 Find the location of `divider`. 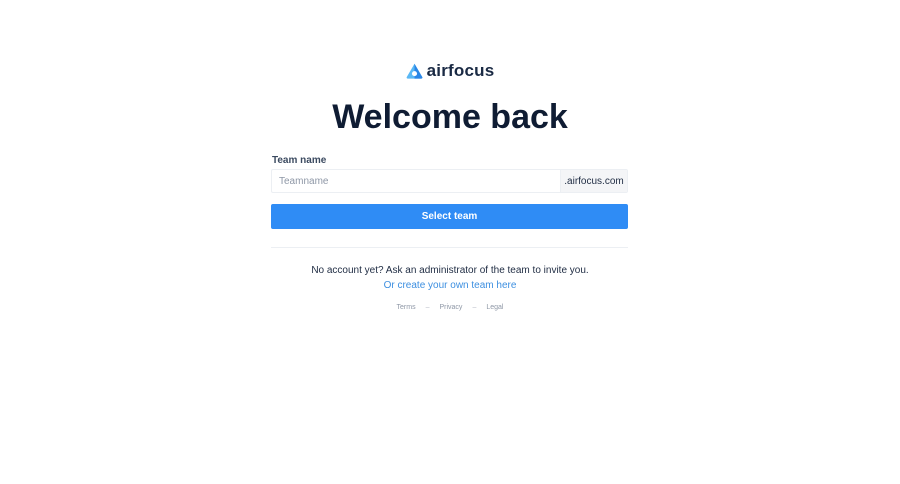

divider is located at coordinates (449, 247).